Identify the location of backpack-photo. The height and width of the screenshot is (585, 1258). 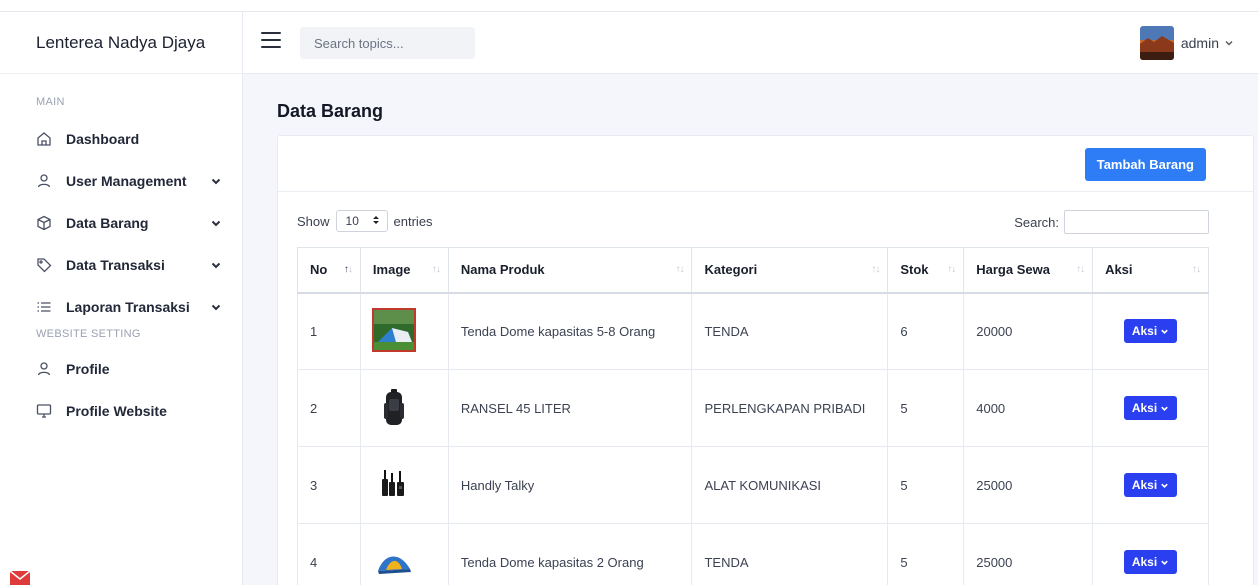
(393, 406).